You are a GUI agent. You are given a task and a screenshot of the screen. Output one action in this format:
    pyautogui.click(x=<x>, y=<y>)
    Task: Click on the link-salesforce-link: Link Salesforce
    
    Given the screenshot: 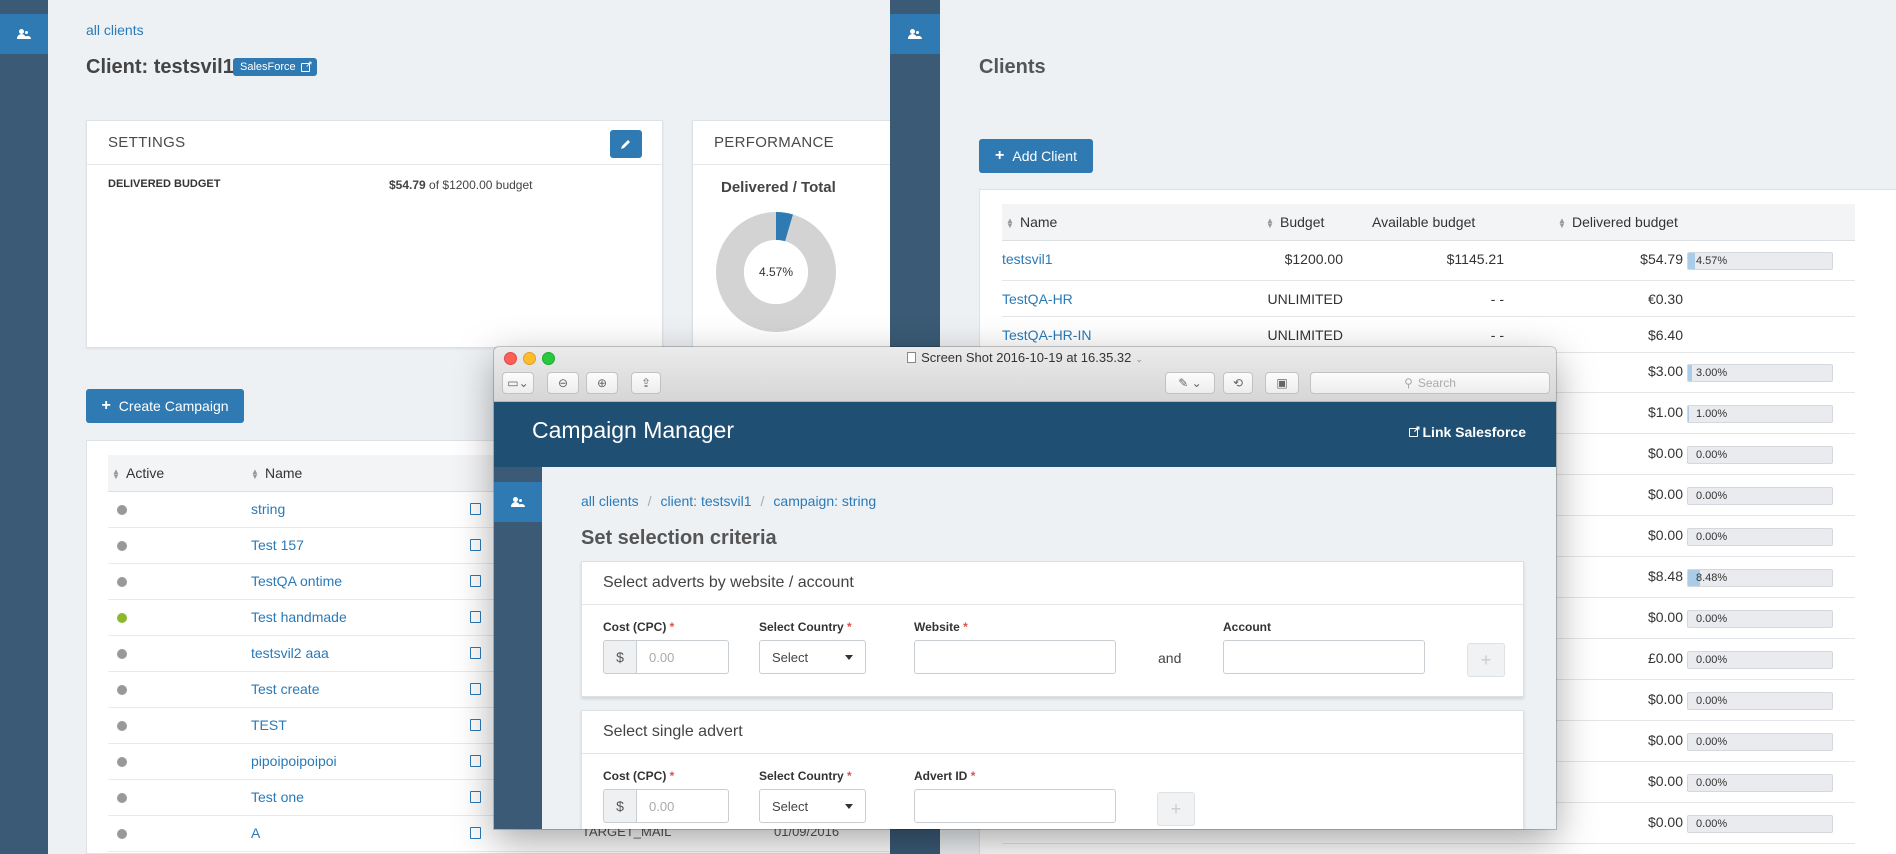 What is the action you would take?
    pyautogui.click(x=1467, y=432)
    